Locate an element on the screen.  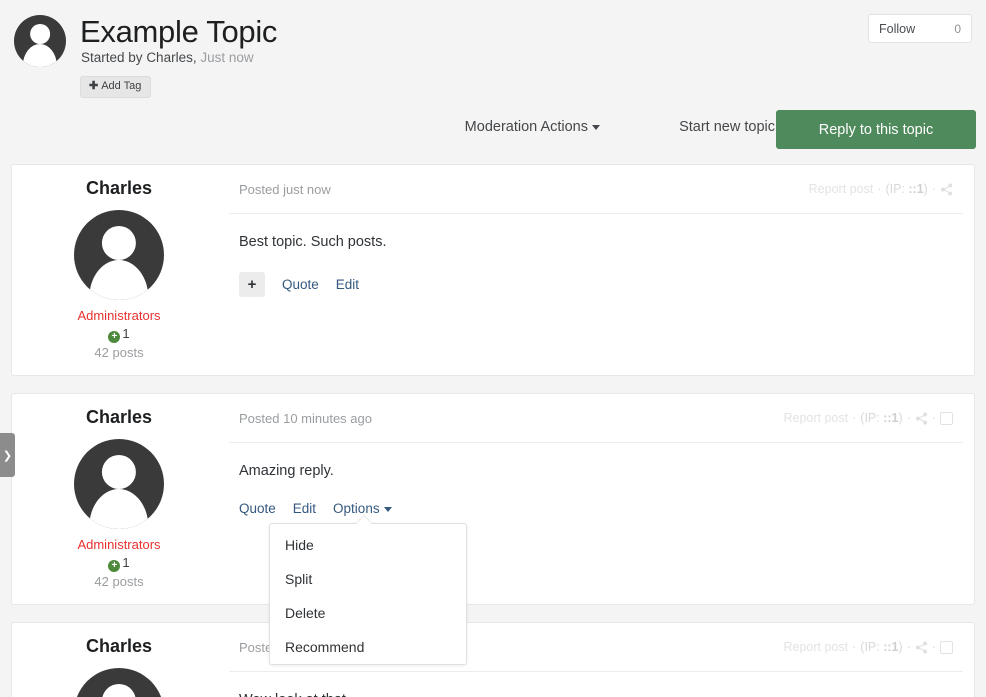
moderation-actions-dropdown: Moderation Actions is located at coordinates (532, 127).